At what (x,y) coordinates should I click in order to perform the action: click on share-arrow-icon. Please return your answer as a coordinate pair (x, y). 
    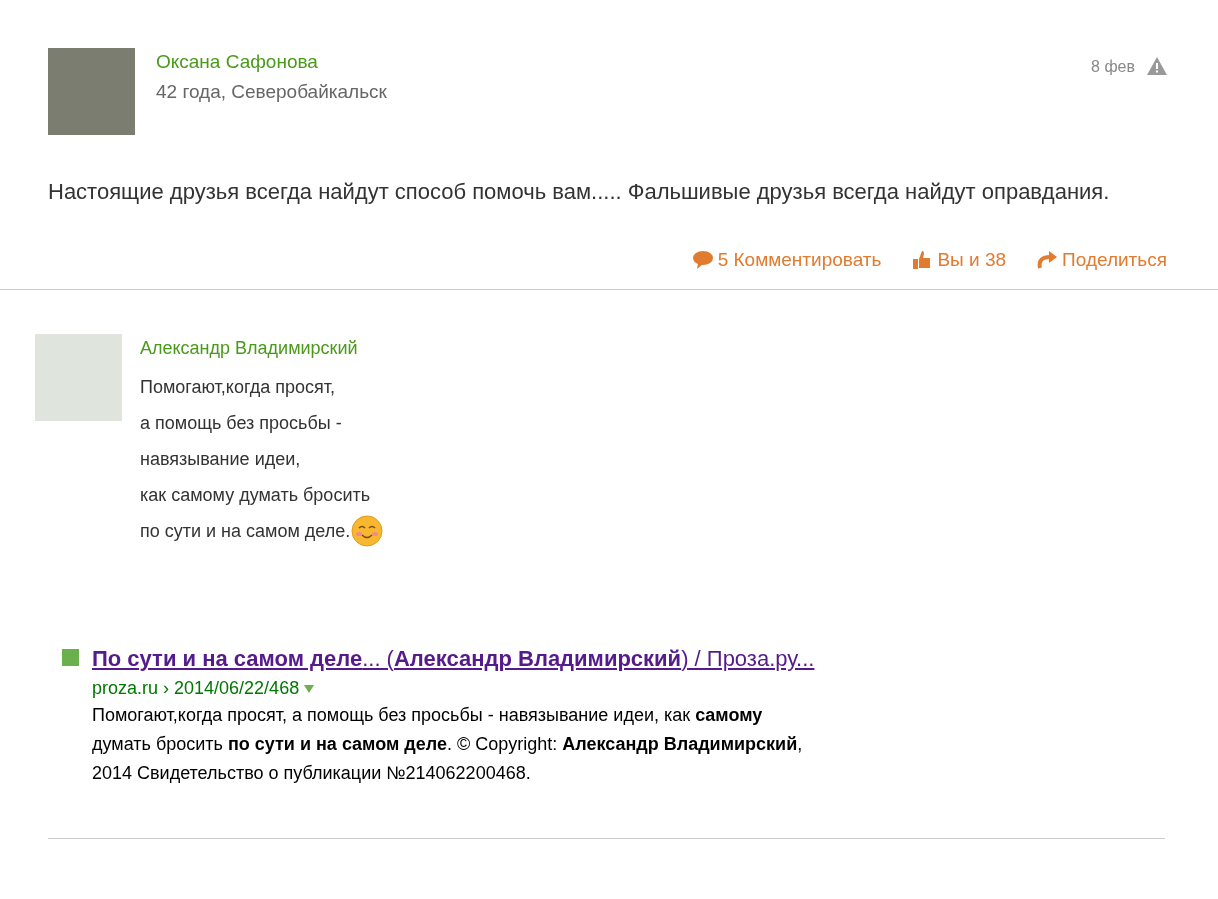
    Looking at the image, I should click on (1047, 260).